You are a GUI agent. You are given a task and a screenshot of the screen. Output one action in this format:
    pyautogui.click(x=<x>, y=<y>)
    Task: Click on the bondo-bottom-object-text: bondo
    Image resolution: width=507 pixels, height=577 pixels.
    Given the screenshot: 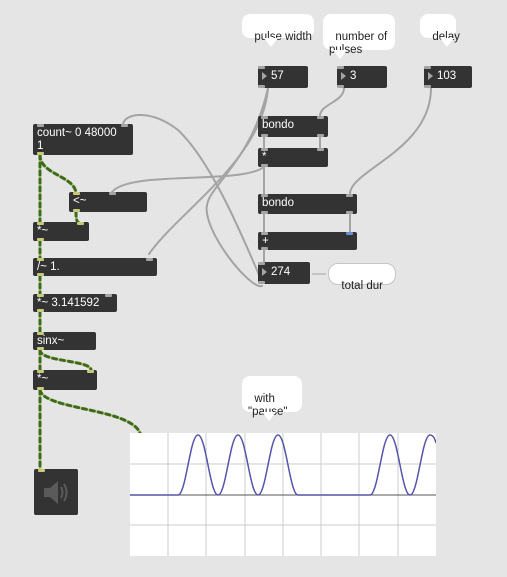 What is the action you would take?
    pyautogui.click(x=278, y=203)
    